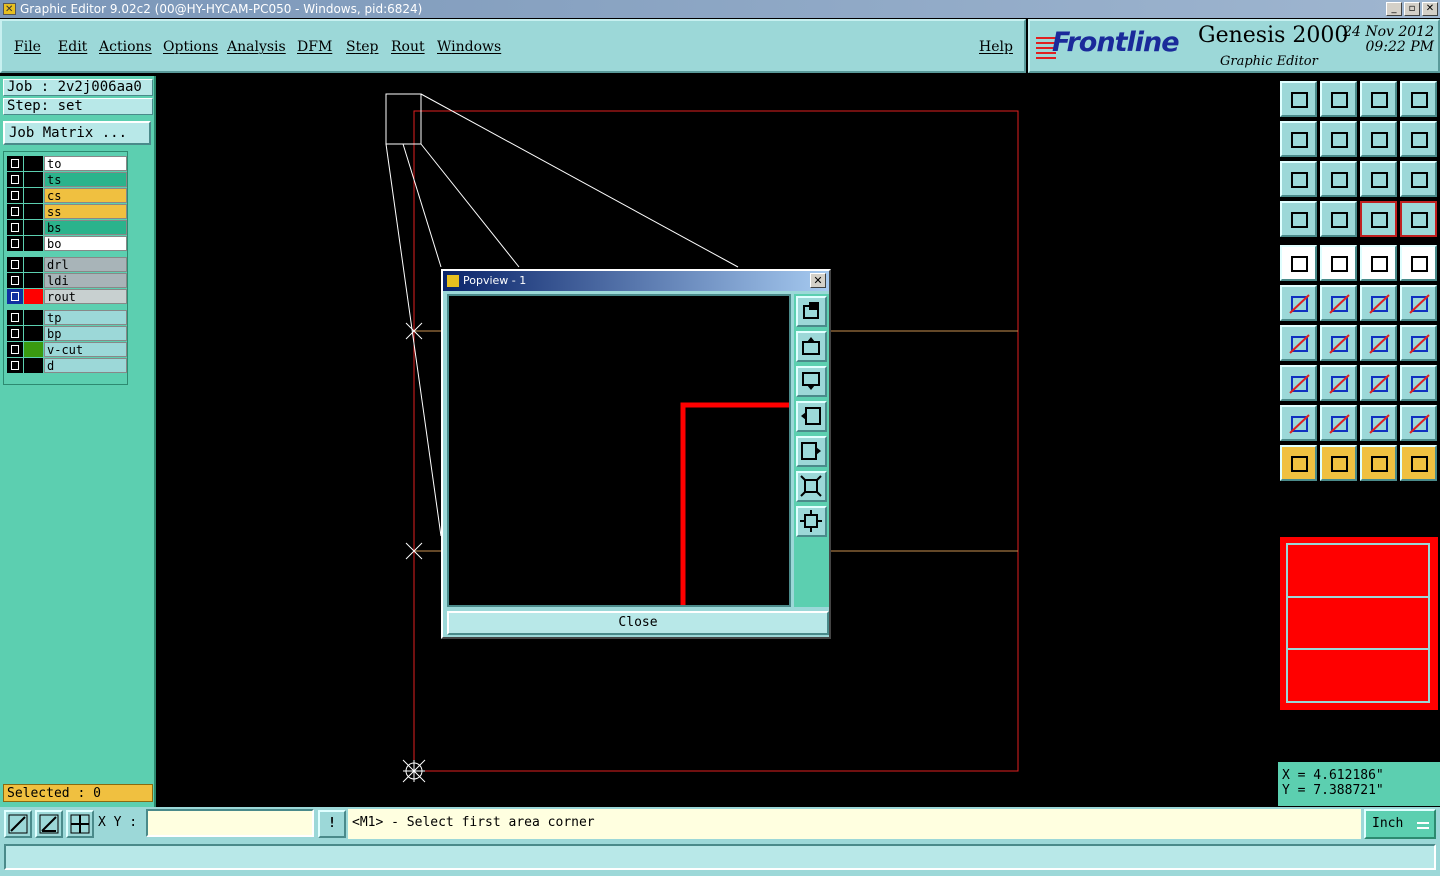  I want to click on window-split-icon, so click(1418, 99).